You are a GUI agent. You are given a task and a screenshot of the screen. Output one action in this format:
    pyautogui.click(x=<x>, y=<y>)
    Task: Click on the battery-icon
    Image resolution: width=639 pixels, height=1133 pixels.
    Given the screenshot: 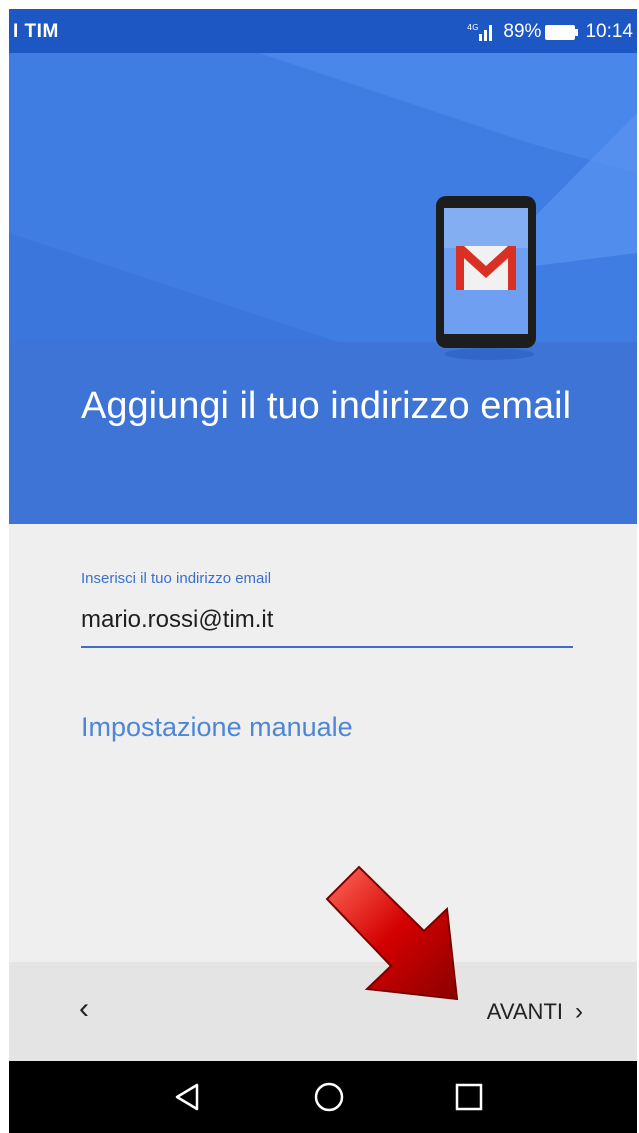 What is the action you would take?
    pyautogui.click(x=562, y=32)
    